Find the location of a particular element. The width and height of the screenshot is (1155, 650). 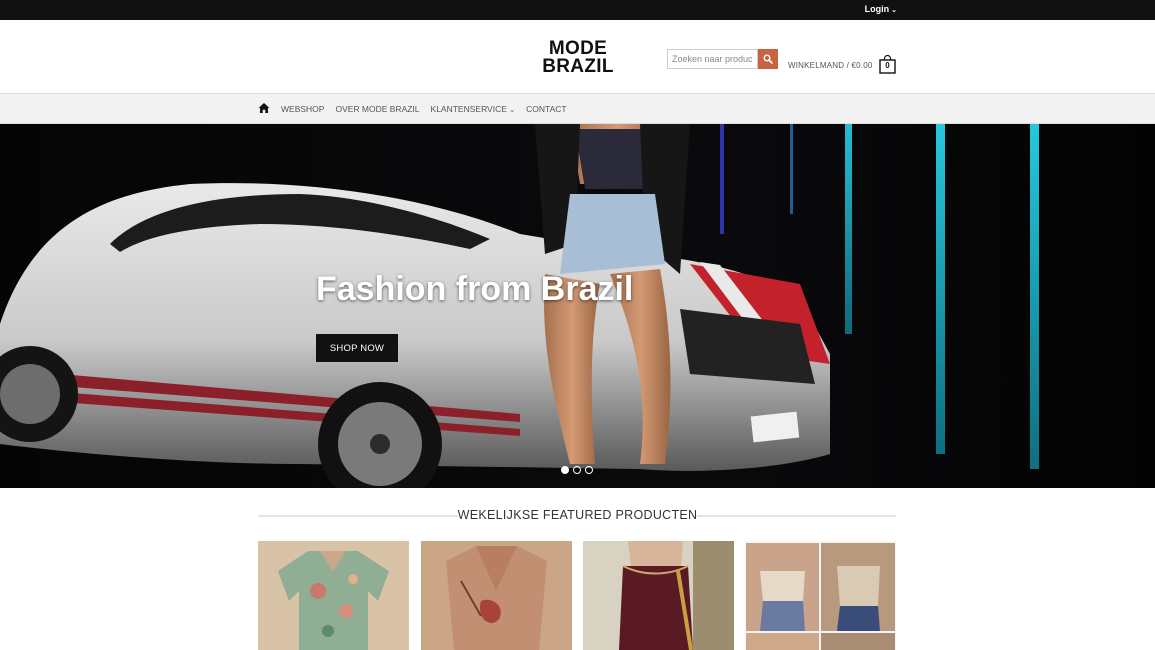

search-button is located at coordinates (768, 59).